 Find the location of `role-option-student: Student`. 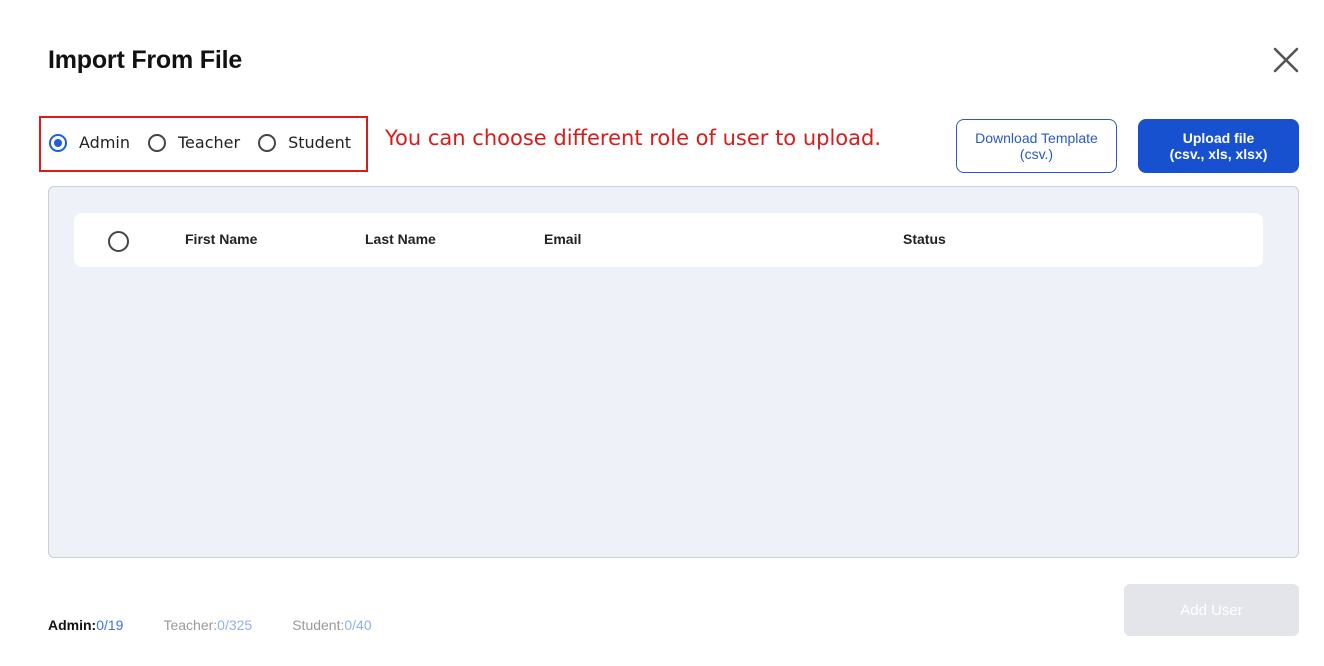

role-option-student: Student is located at coordinates (304, 142).